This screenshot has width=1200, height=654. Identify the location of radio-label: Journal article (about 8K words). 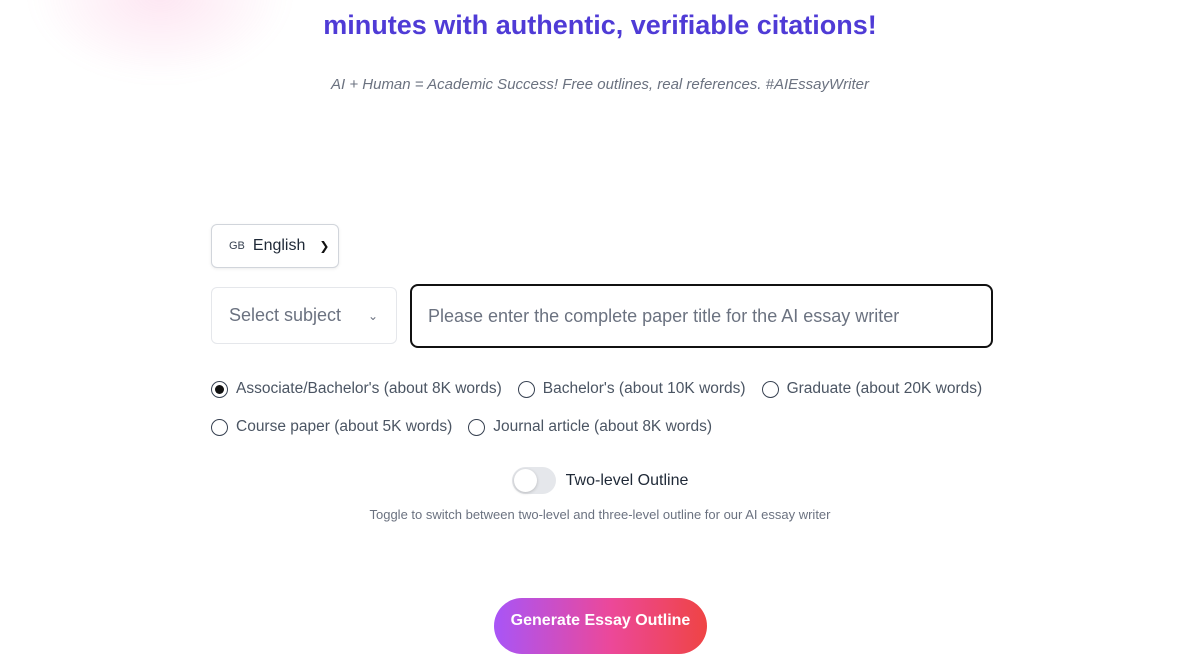
(603, 426).